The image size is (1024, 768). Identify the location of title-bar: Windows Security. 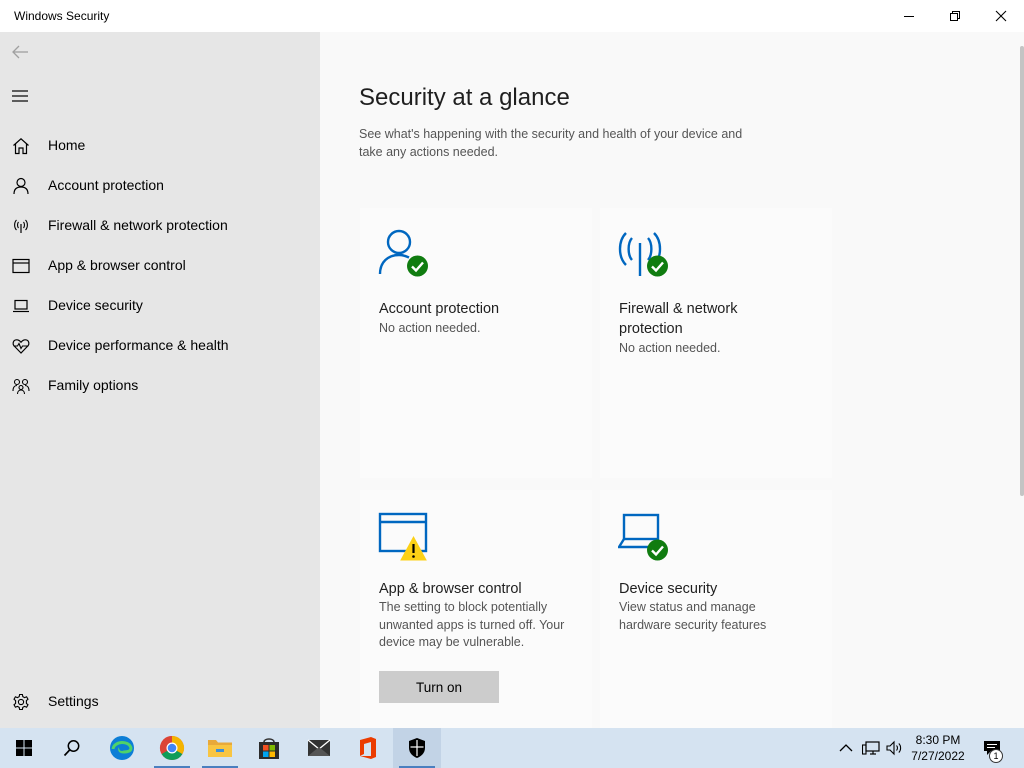
(512, 16).